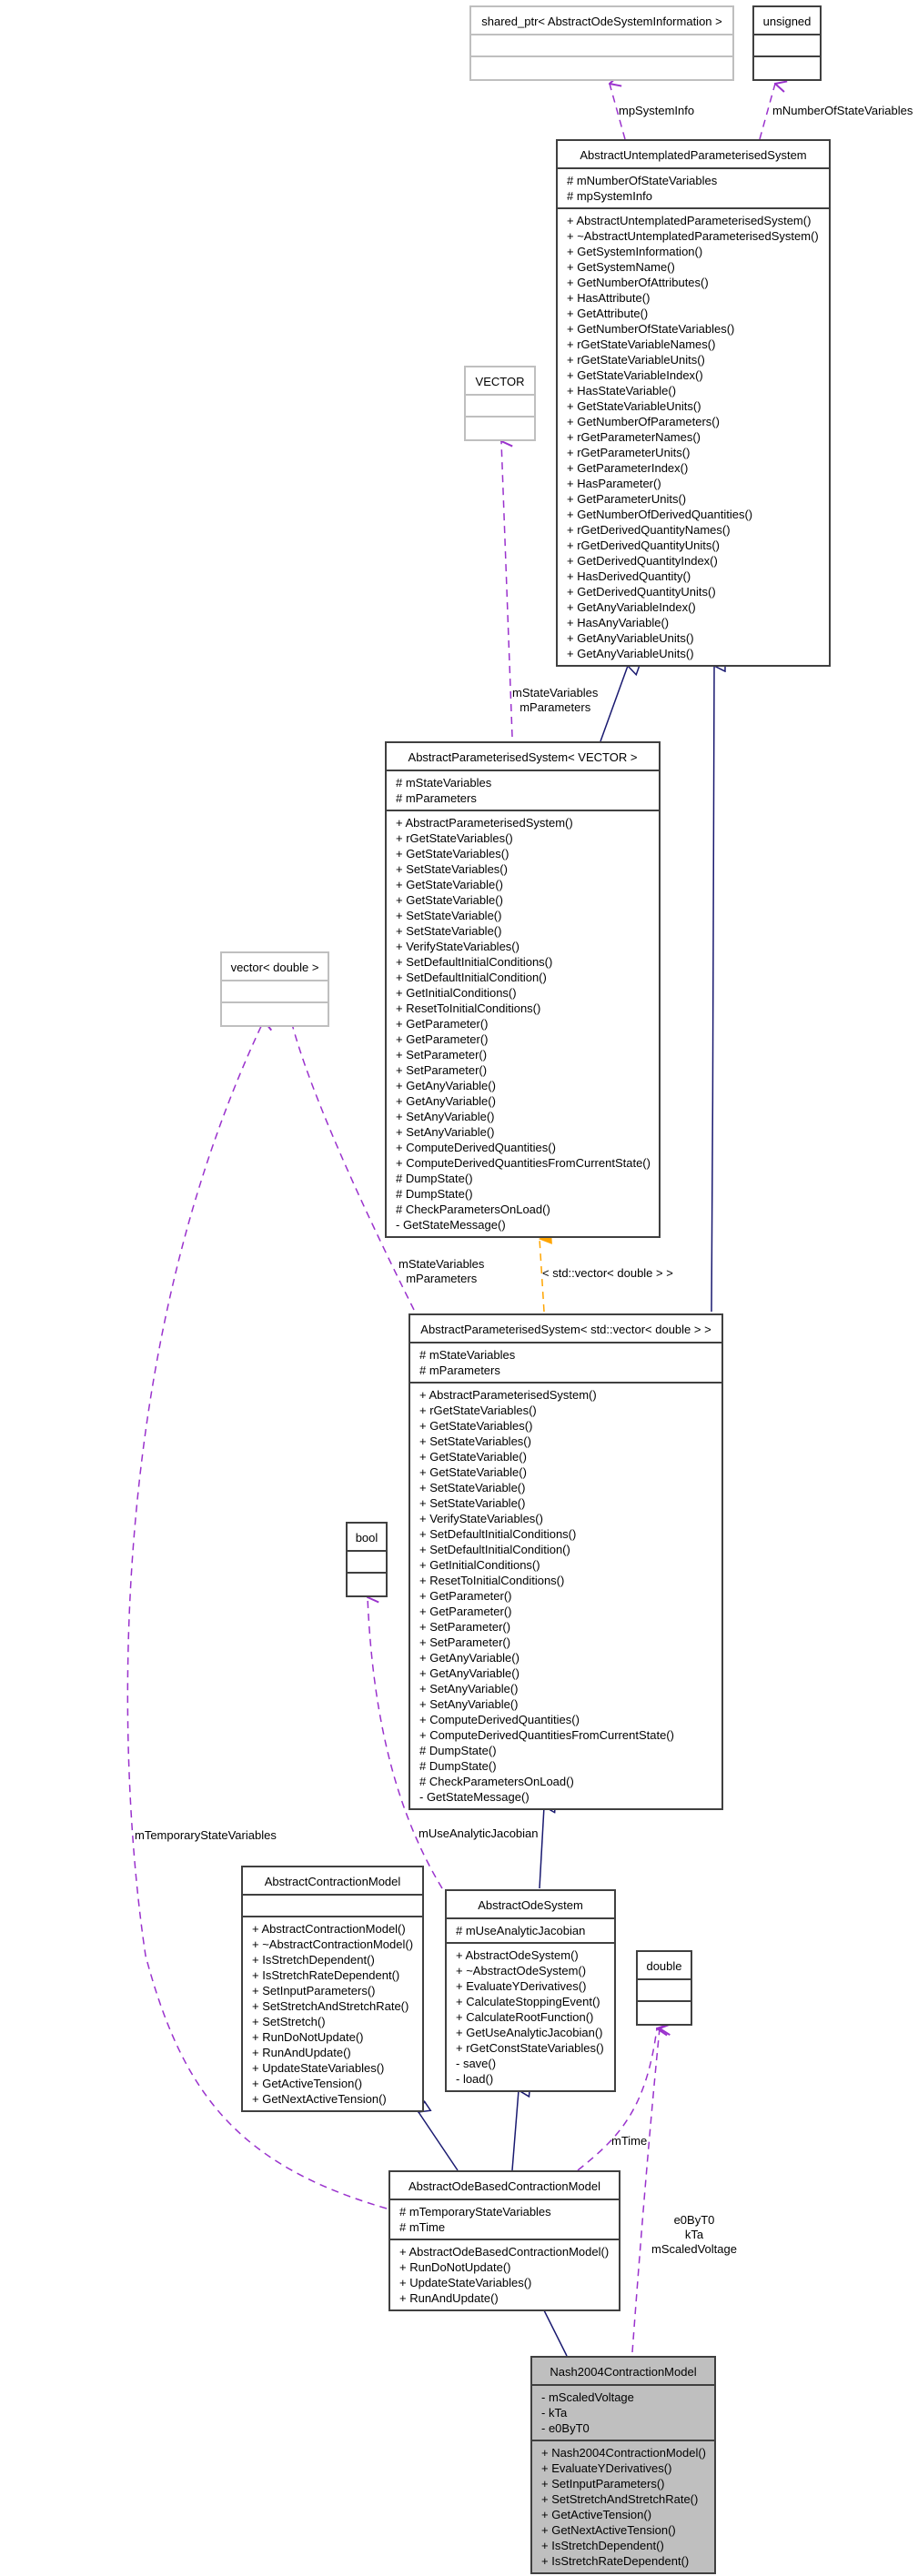 The height and width of the screenshot is (2576, 918). What do you see at coordinates (614, 704) in the screenshot?
I see `edge-inherit-aps-vector` at bounding box center [614, 704].